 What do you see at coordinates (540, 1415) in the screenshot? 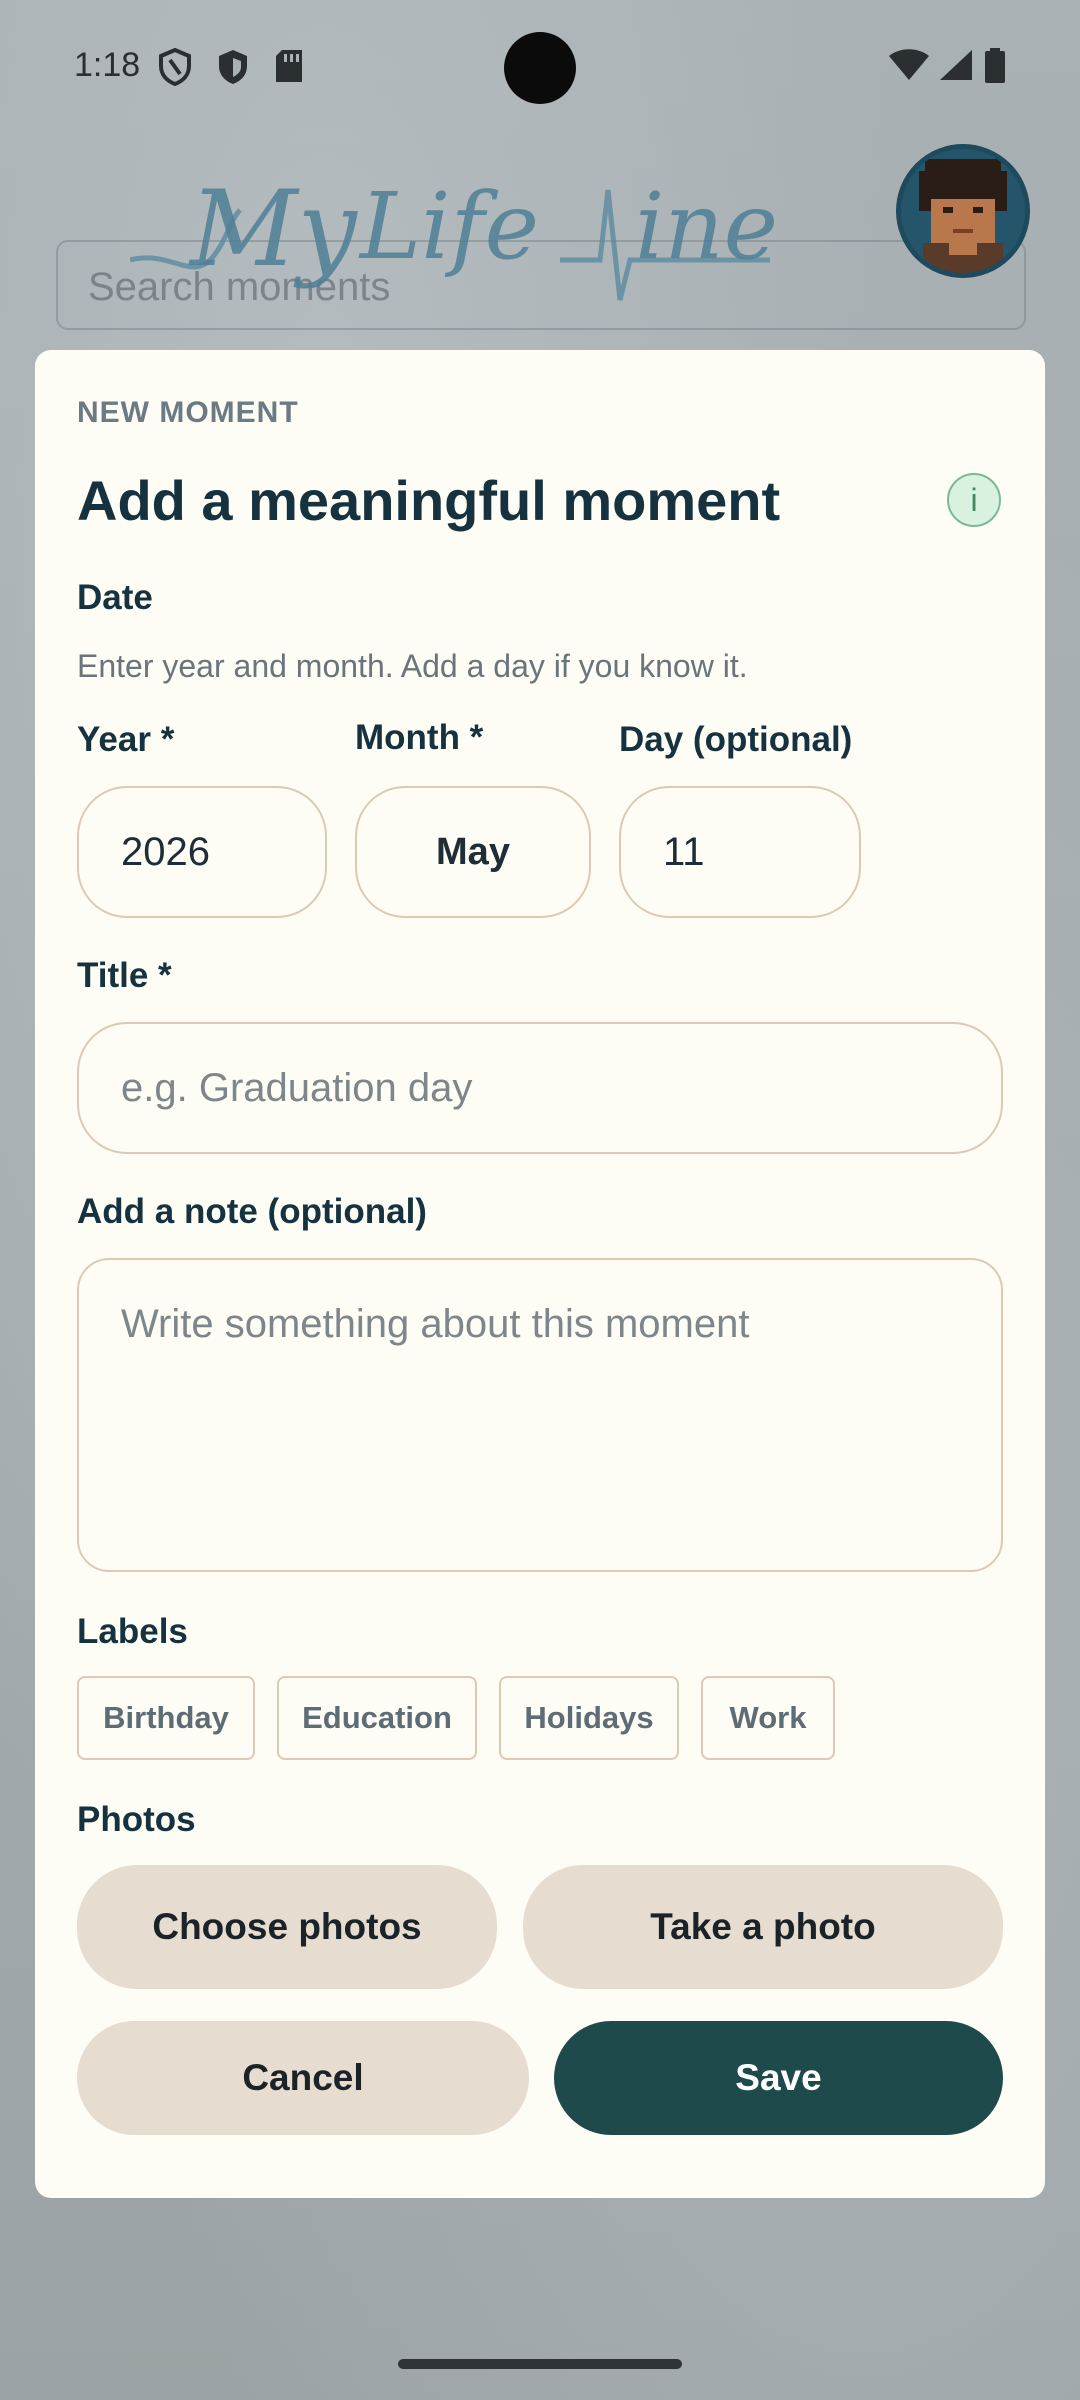
I see `note-textarea: Write something about this moment` at bounding box center [540, 1415].